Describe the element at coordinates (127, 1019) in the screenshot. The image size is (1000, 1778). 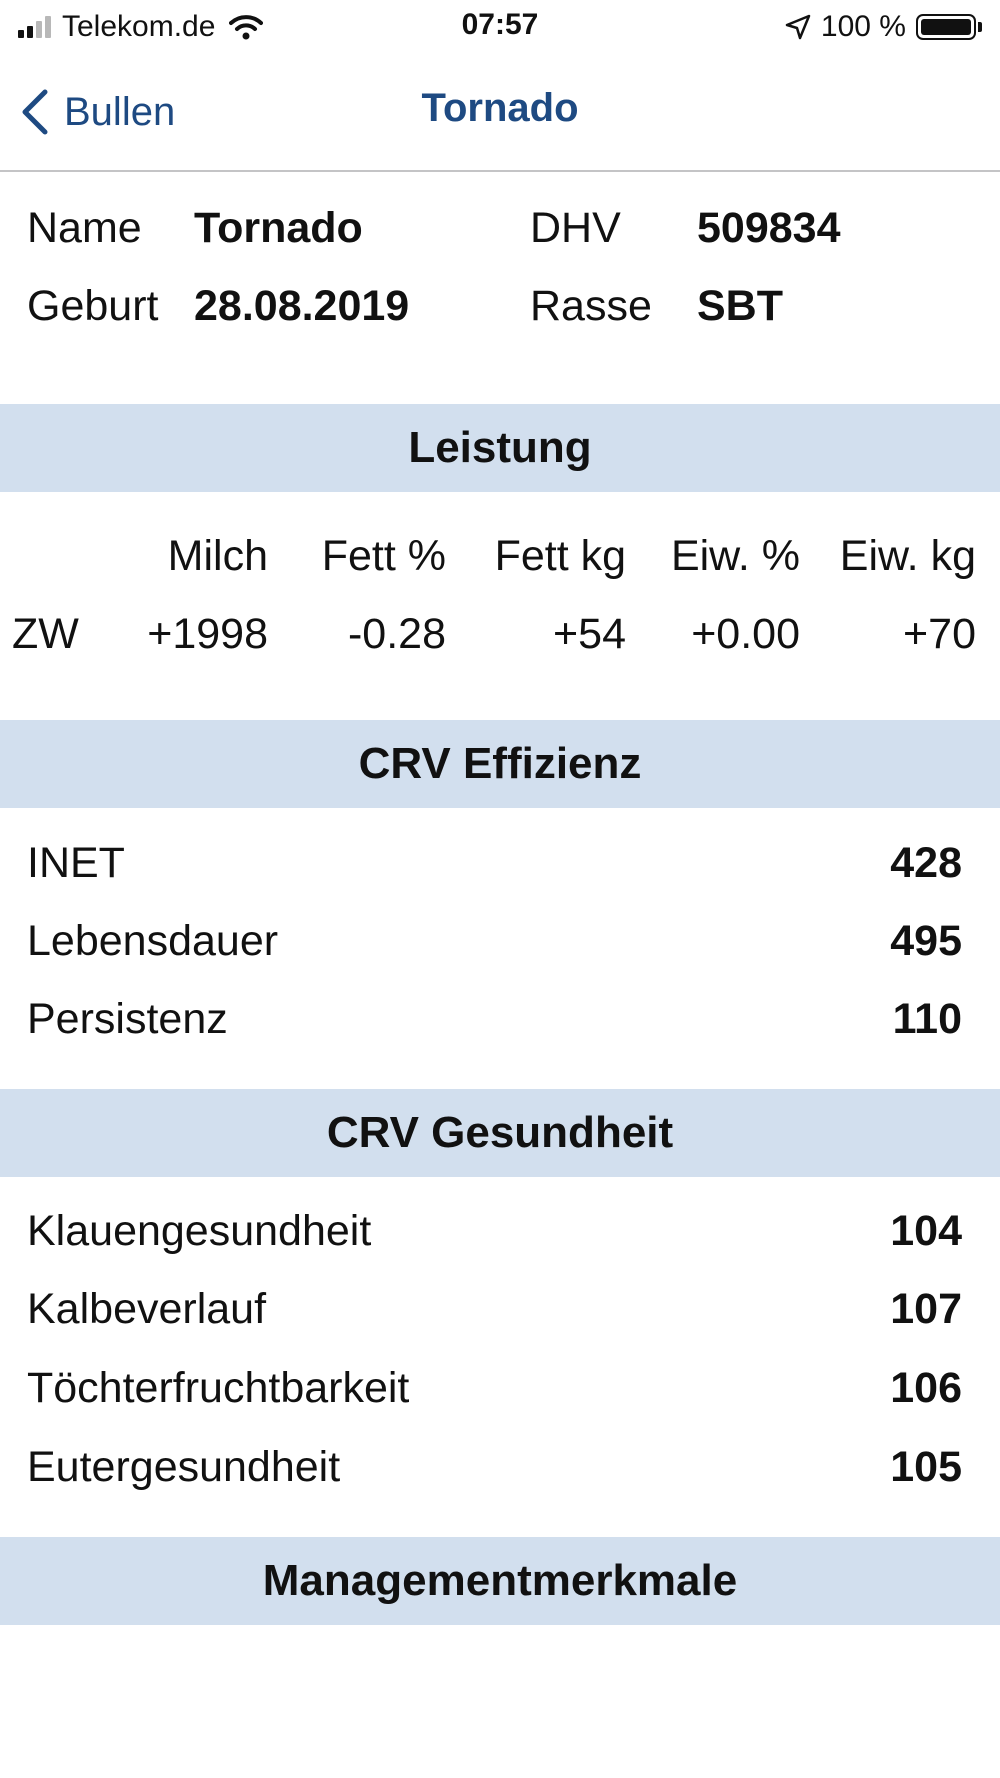
I see `item-label: Persistenz` at that location.